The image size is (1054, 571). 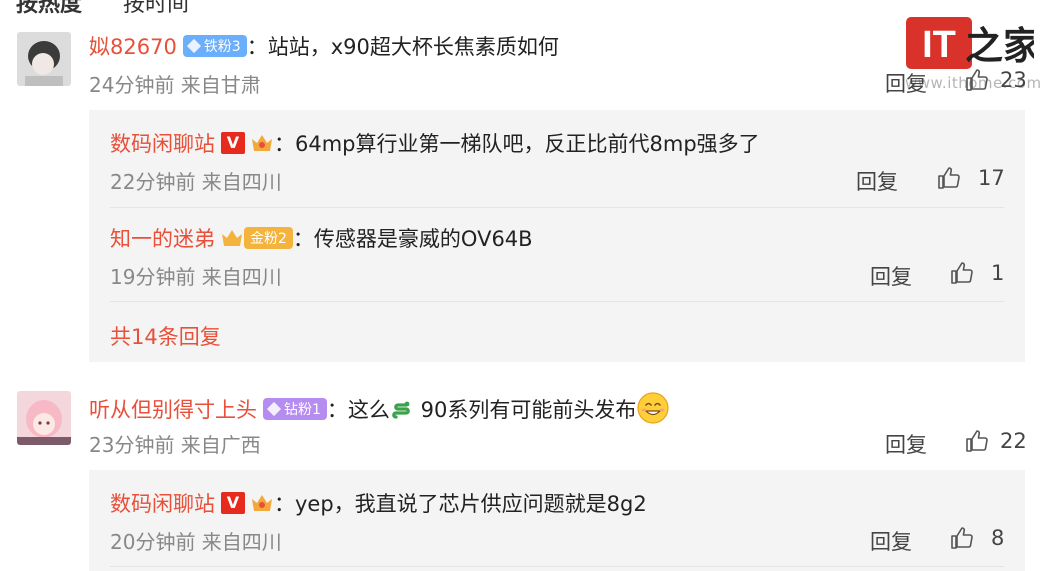 I want to click on reply-meta: 22分钟前 来自四川, so click(x=196, y=182).